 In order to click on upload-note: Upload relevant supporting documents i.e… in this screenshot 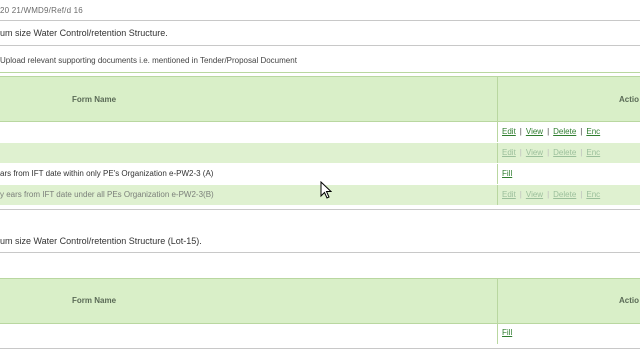, I will do `click(148, 60)`.